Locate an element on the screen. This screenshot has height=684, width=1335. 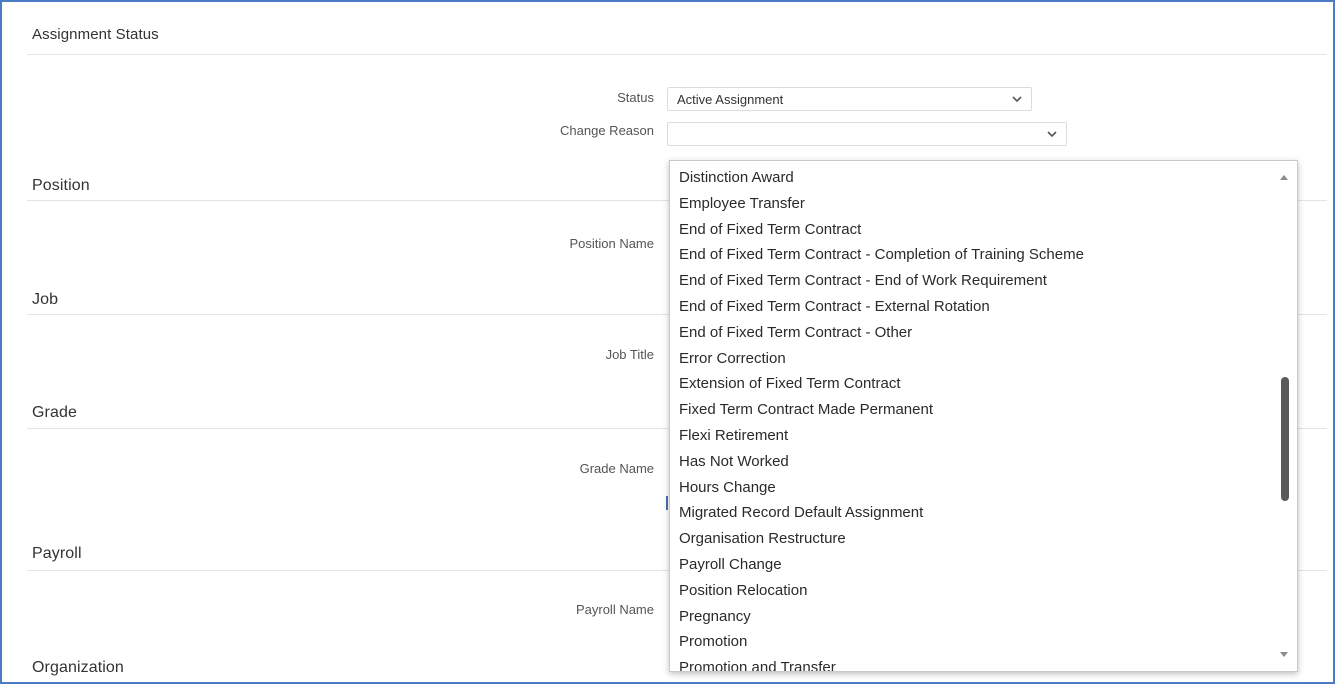
section-title-position: Position is located at coordinates (61, 185).